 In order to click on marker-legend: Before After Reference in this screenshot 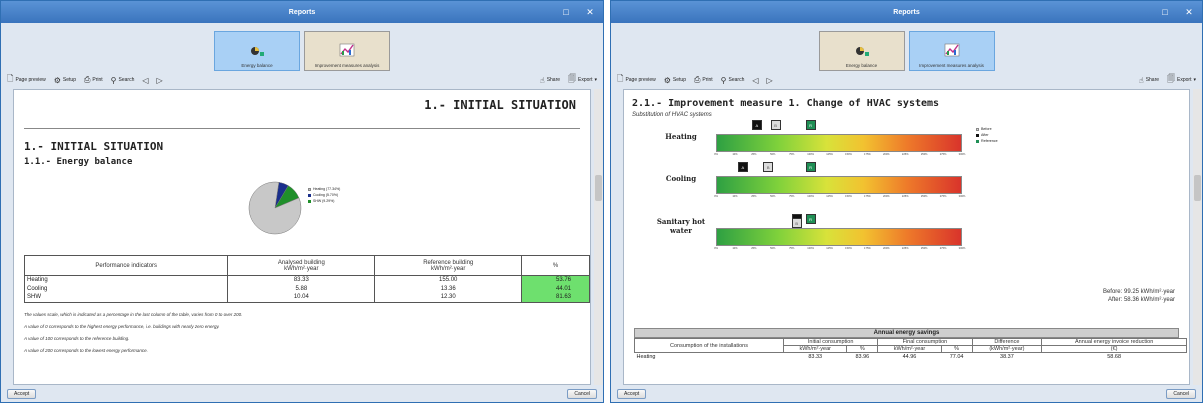, I will do `click(987, 135)`.